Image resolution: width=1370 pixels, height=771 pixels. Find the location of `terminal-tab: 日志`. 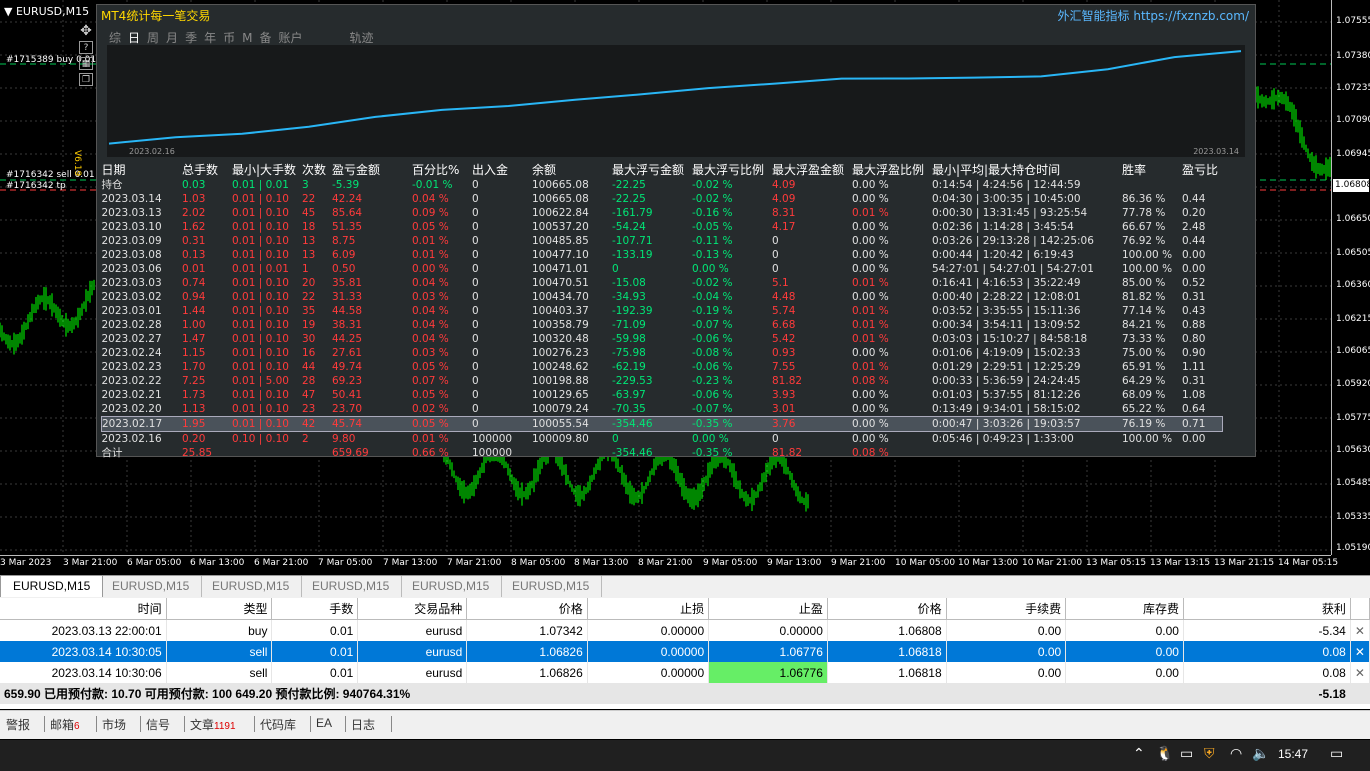

terminal-tab: 日志 is located at coordinates (363, 724).